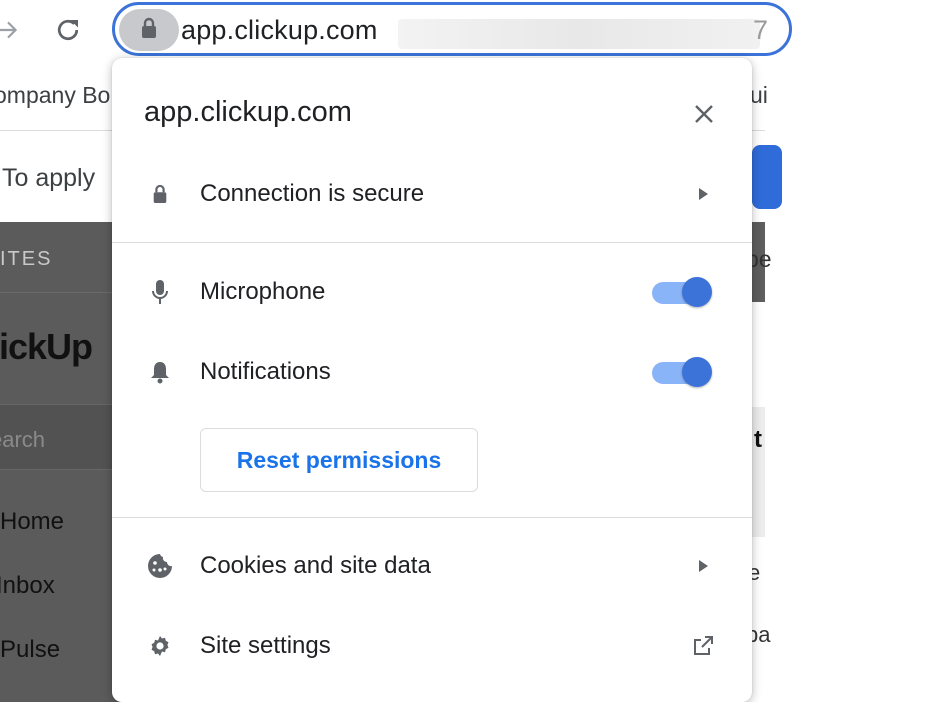 The image size is (940, 702). What do you see at coordinates (432, 194) in the screenshot?
I see `connection-security-row: Connection is secure` at bounding box center [432, 194].